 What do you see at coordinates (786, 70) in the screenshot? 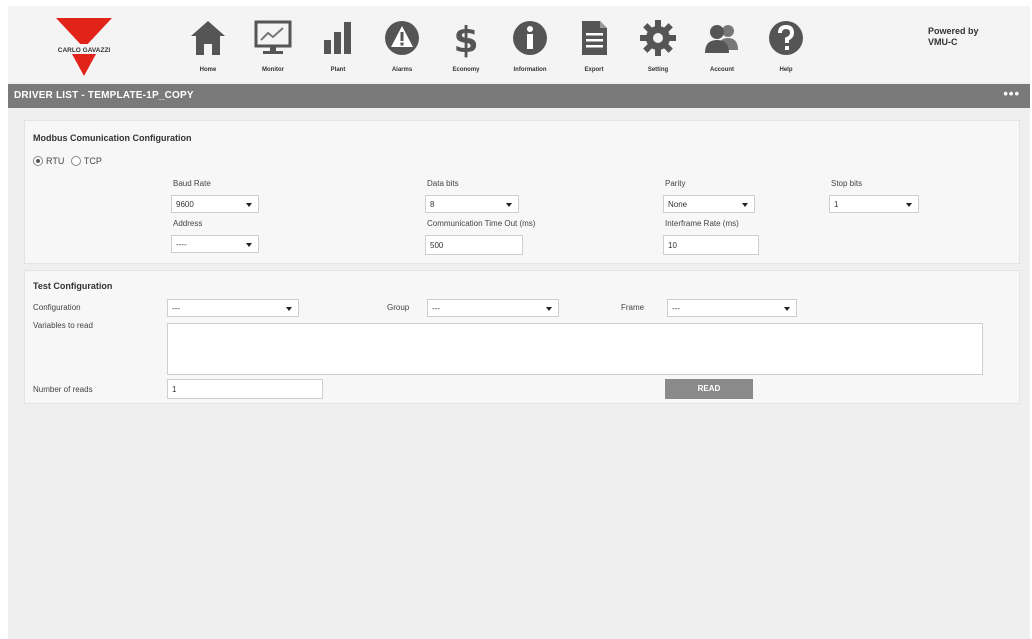
I see `nav-label: Help` at bounding box center [786, 70].